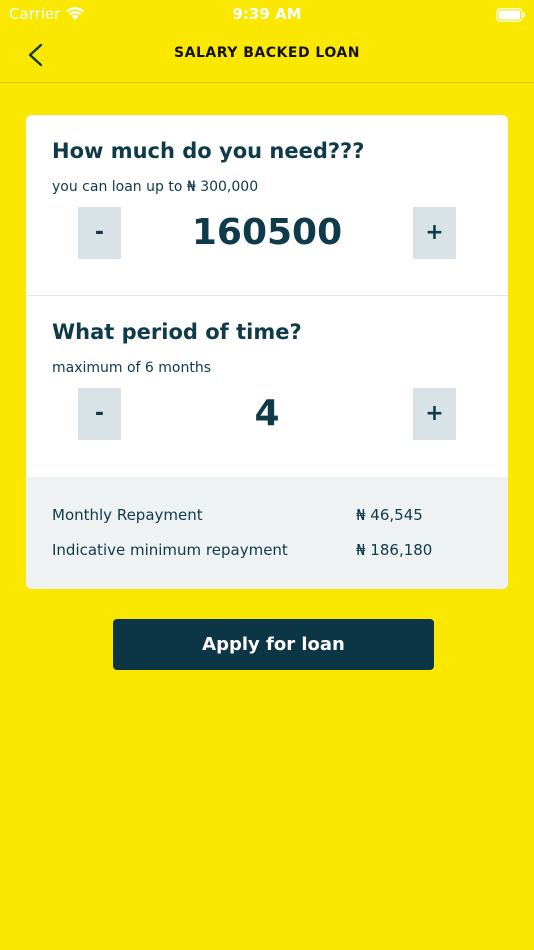 The height and width of the screenshot is (950, 534). I want to click on amount-title: How much do you need???, so click(208, 151).